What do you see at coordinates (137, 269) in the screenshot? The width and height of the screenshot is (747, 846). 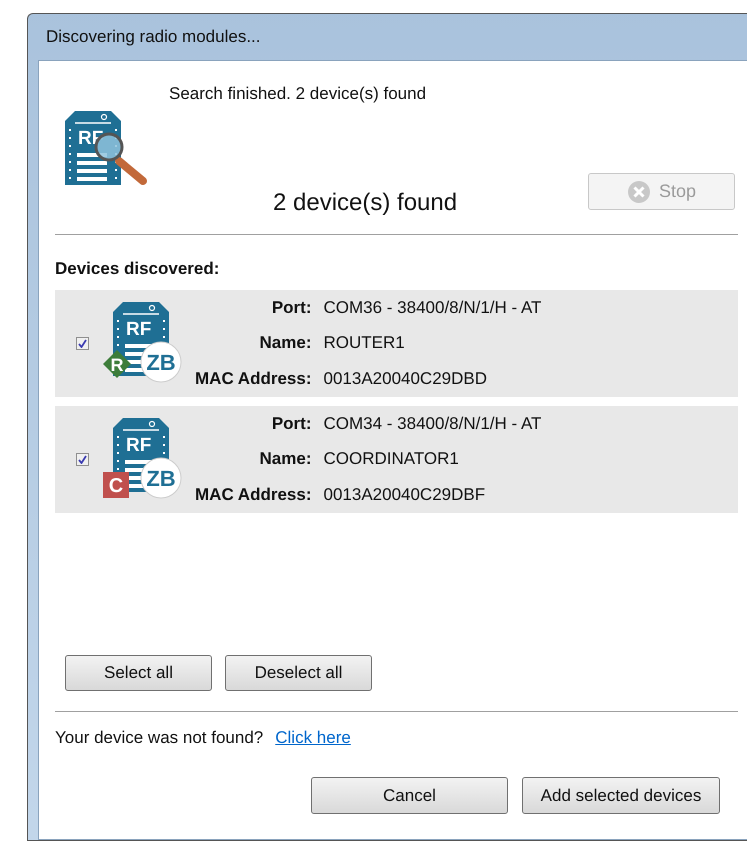 I see `section-heading: Devices discovered:` at bounding box center [137, 269].